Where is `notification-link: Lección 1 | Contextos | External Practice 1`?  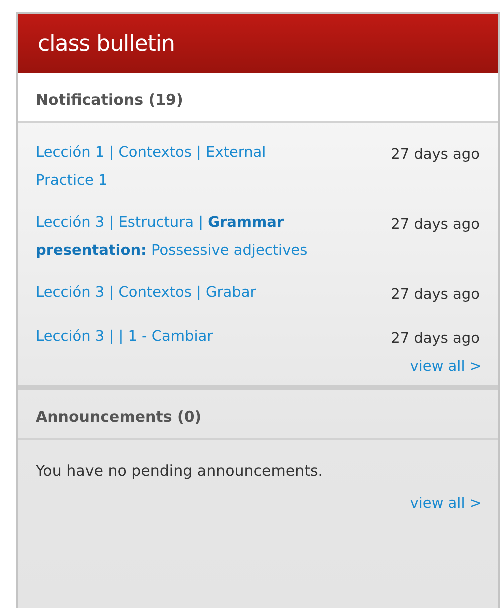 notification-link: Lección 1 | Contextos | External Practice 1 is located at coordinates (181, 167).